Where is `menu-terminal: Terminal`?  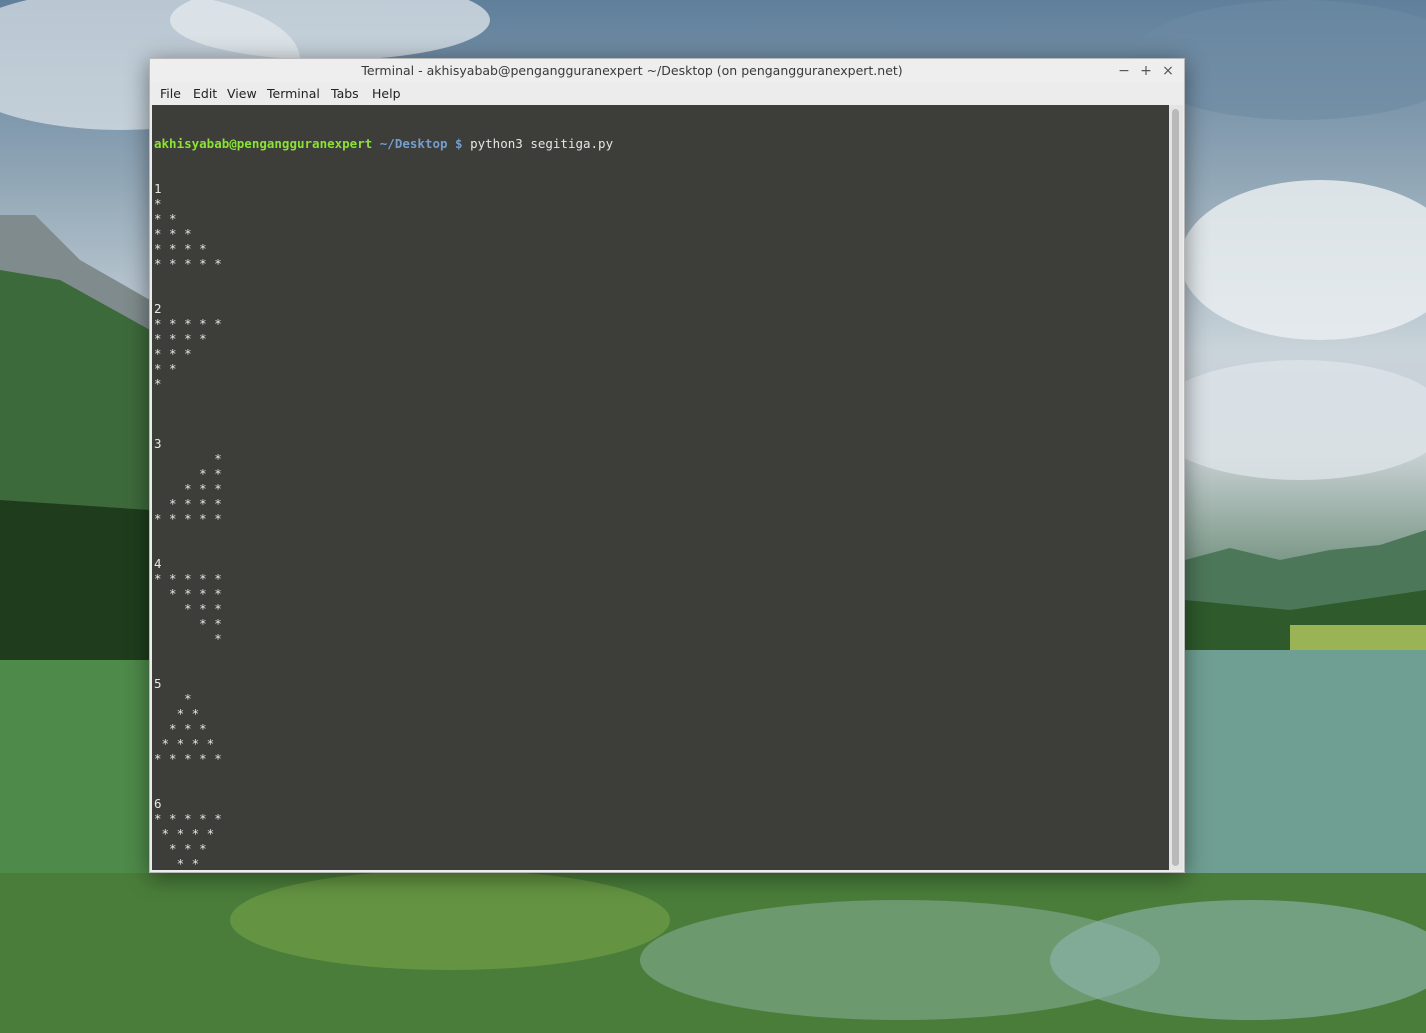 menu-terminal: Terminal is located at coordinates (293, 94).